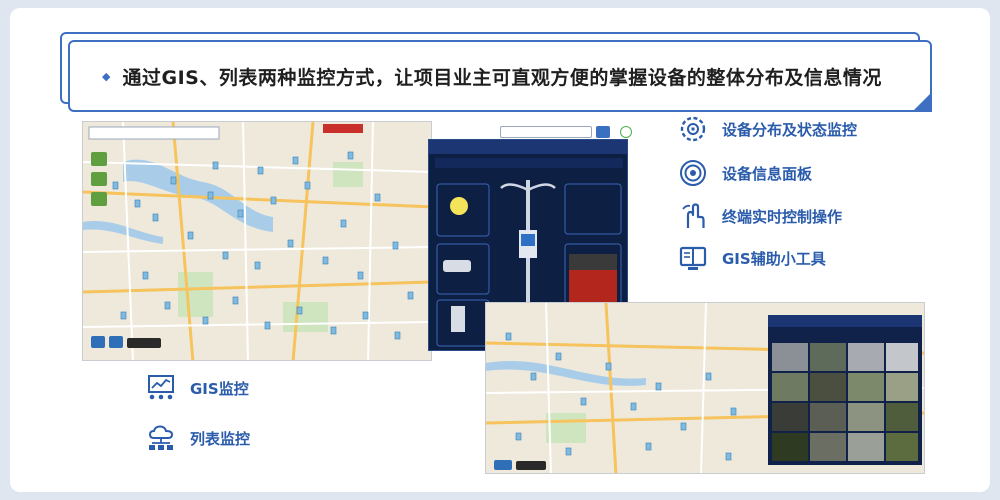 This screenshot has height=500, width=1000. I want to click on banner-corner-accent, so click(922, 102).